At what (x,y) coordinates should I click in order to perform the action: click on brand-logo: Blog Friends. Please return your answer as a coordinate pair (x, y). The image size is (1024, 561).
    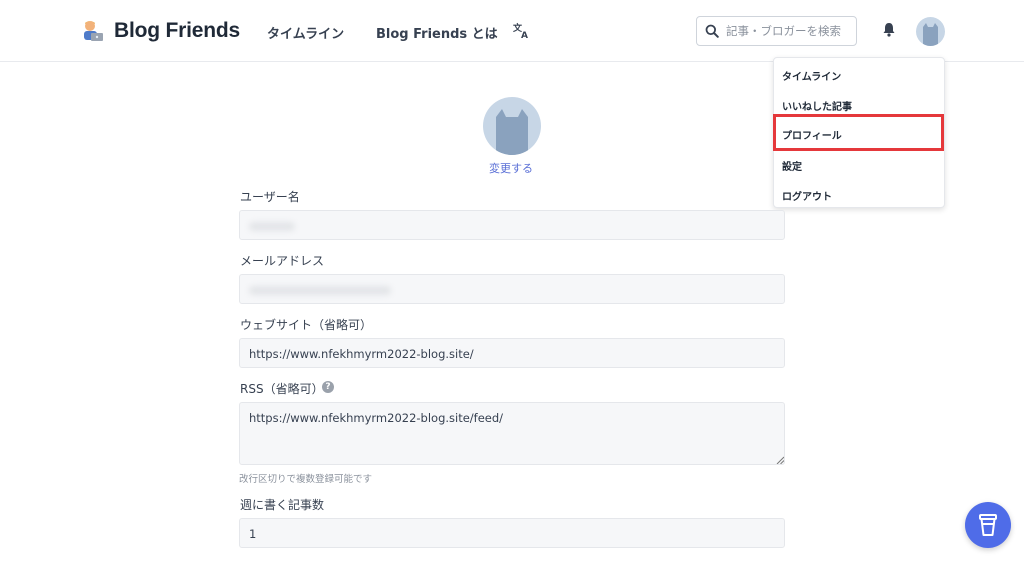
    Looking at the image, I should click on (159, 31).